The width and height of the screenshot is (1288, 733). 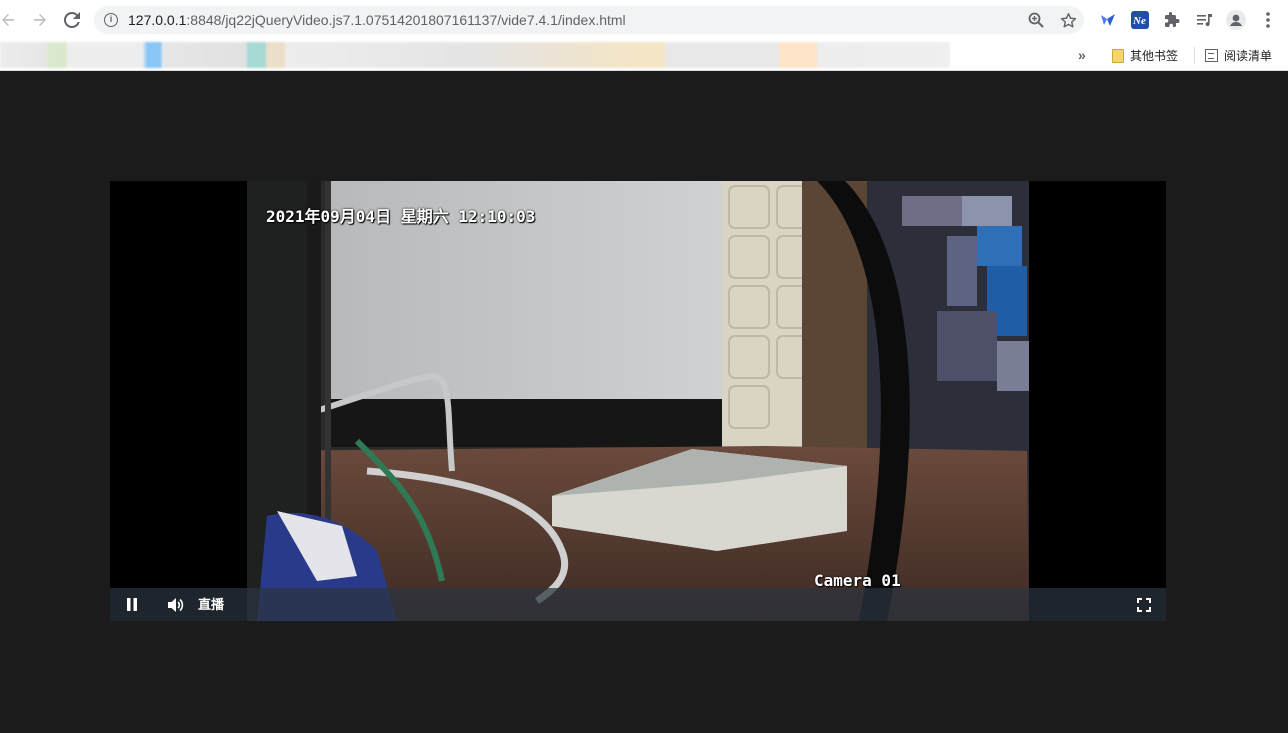 I want to click on puzzle-icon, so click(x=1172, y=20).